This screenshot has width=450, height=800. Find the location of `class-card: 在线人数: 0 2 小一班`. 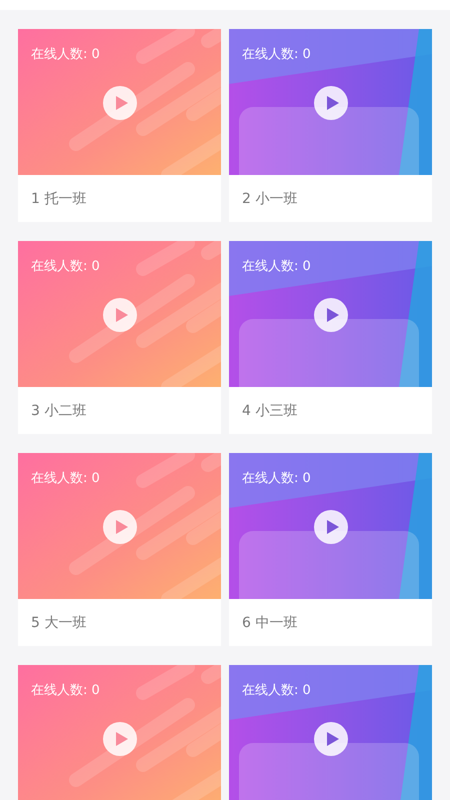

class-card: 在线人数: 0 2 小一班 is located at coordinates (330, 125).